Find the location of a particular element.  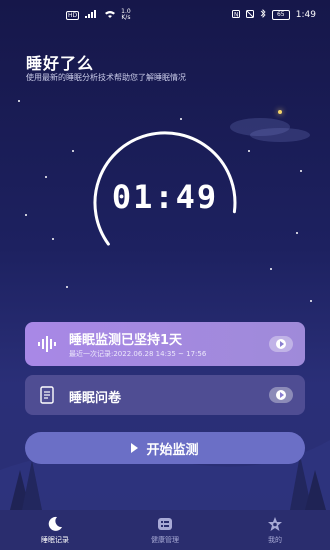

tab-sleep-record: 睡眠记录 is located at coordinates (55, 530).